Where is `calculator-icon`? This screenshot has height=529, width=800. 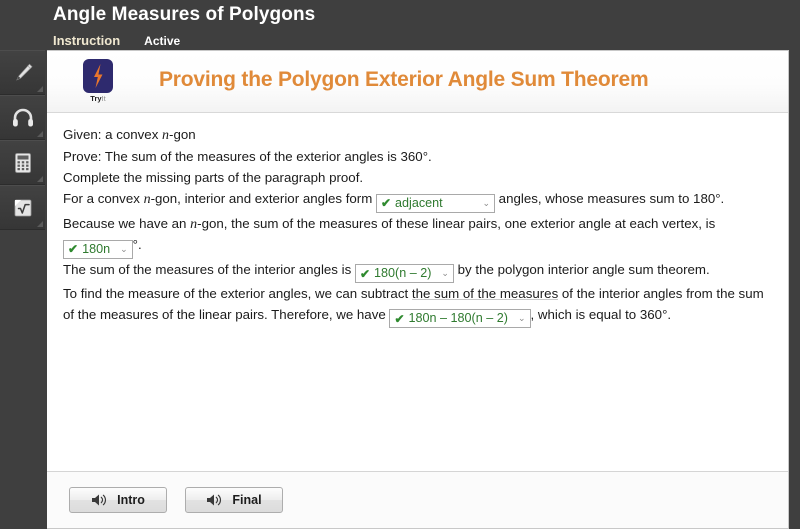 calculator-icon is located at coordinates (22, 162).